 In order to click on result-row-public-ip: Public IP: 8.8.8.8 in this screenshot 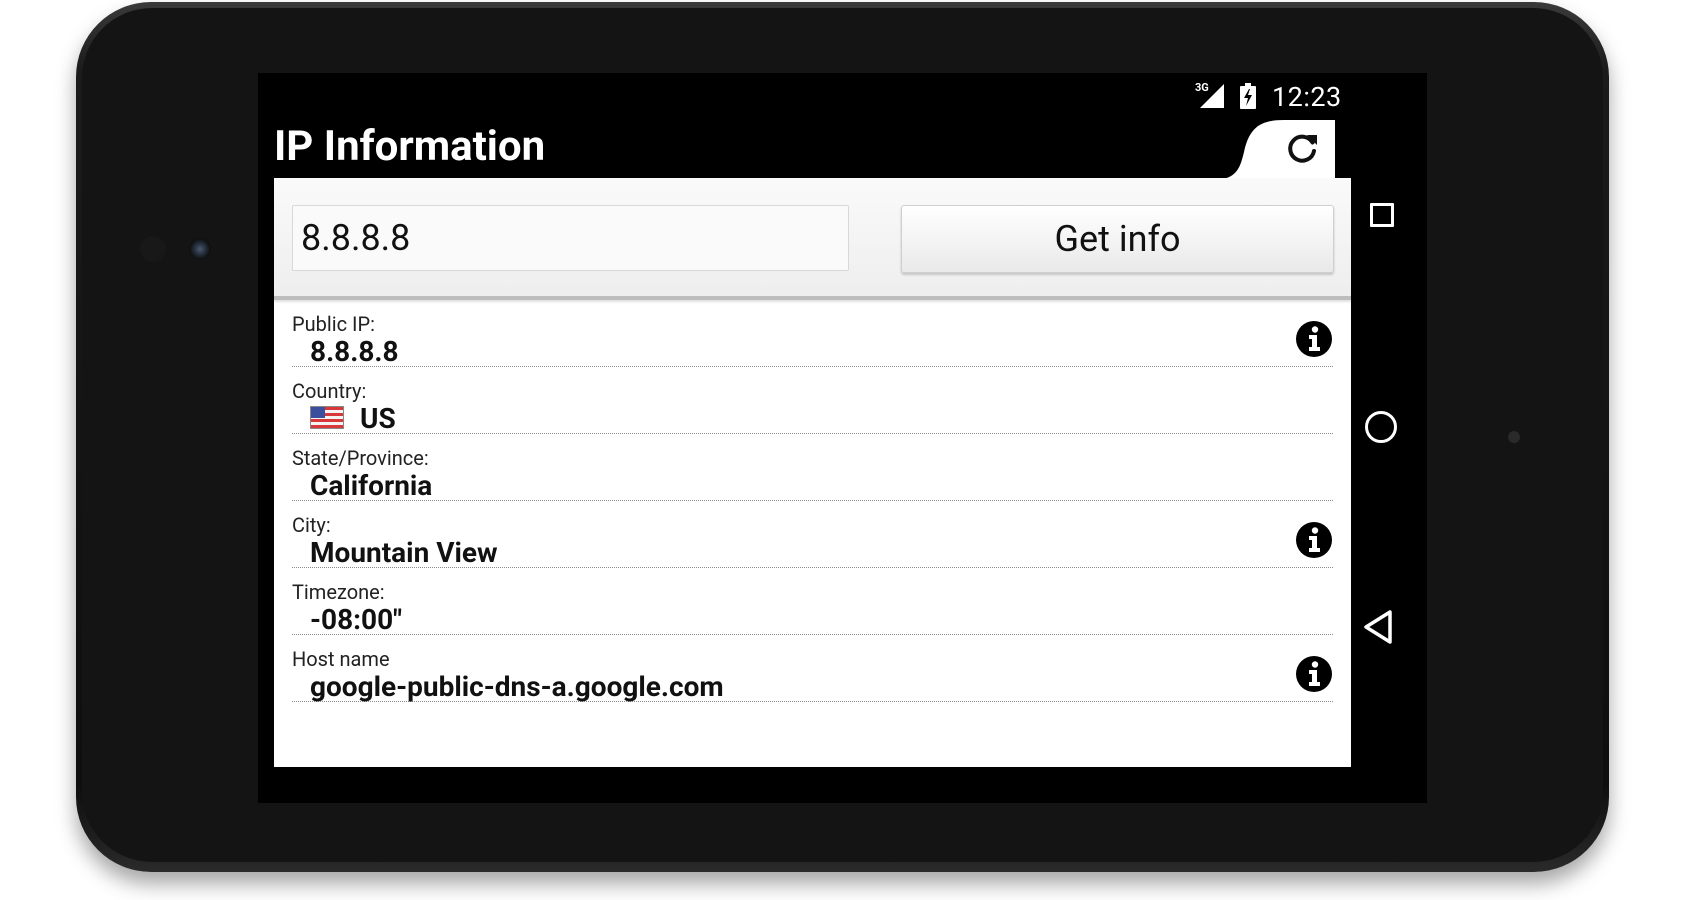, I will do `click(812, 335)`.